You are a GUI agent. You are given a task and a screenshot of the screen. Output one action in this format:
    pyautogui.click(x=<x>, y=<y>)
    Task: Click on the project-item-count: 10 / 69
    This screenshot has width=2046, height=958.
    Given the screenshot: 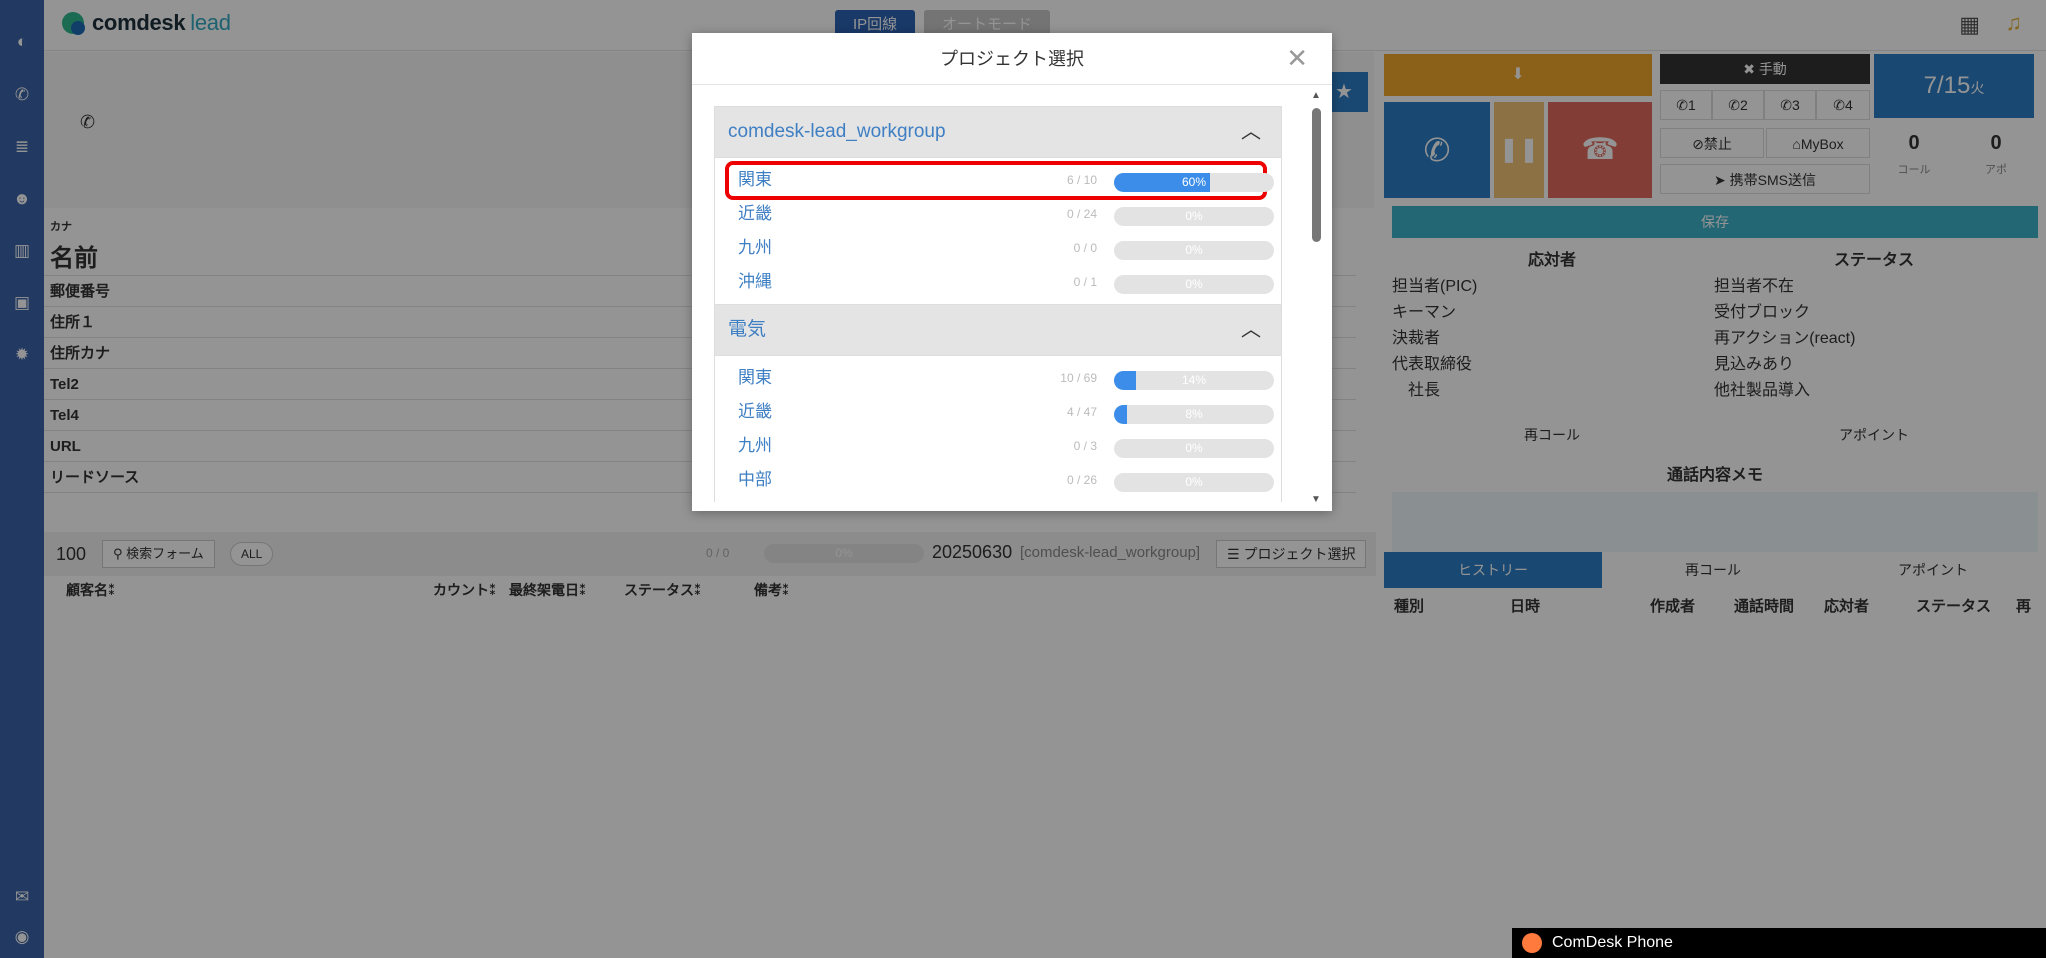 What is the action you would take?
    pyautogui.click(x=1078, y=378)
    